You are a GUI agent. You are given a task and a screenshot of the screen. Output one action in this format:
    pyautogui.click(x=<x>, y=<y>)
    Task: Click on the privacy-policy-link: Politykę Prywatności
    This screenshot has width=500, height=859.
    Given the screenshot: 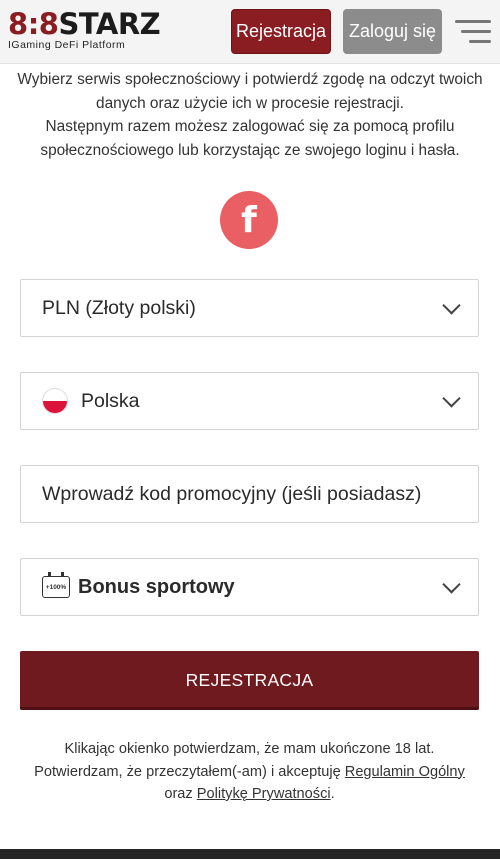 What is the action you would take?
    pyautogui.click(x=264, y=794)
    